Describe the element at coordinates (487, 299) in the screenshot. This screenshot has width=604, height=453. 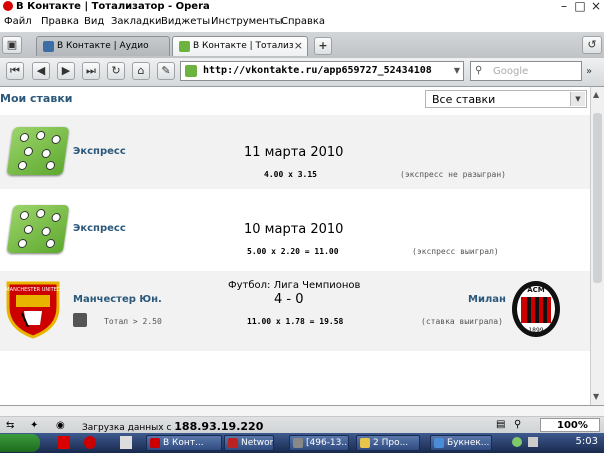
I see `away-team-link: Милан` at that location.